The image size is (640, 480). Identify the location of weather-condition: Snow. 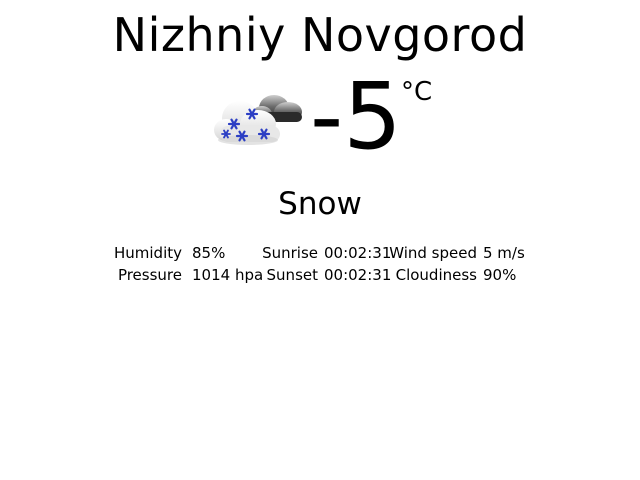
(320, 204).